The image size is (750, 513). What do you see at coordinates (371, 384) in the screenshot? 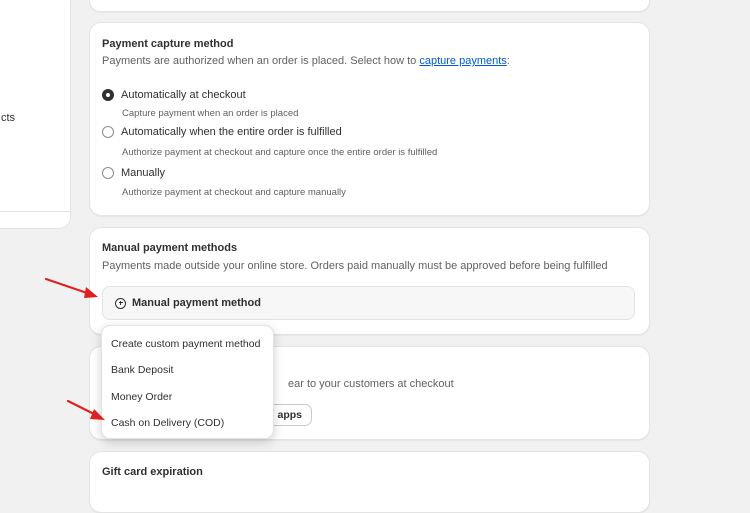
I see `additional-payment-description: ear to your customers at checkout` at bounding box center [371, 384].